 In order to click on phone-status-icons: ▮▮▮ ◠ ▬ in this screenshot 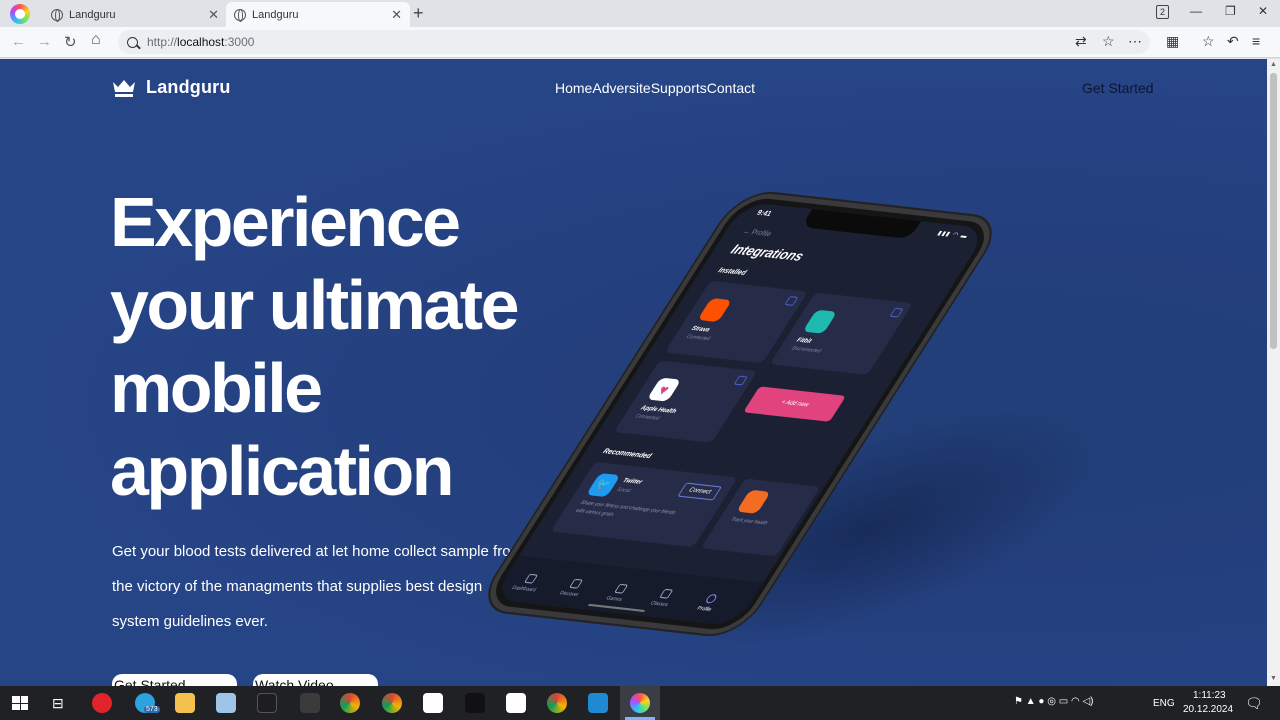, I will do `click(952, 235)`.